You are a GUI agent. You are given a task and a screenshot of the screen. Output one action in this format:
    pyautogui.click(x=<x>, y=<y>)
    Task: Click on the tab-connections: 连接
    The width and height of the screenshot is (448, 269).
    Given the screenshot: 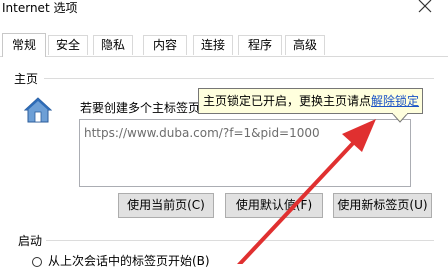 What is the action you would take?
    pyautogui.click(x=213, y=45)
    